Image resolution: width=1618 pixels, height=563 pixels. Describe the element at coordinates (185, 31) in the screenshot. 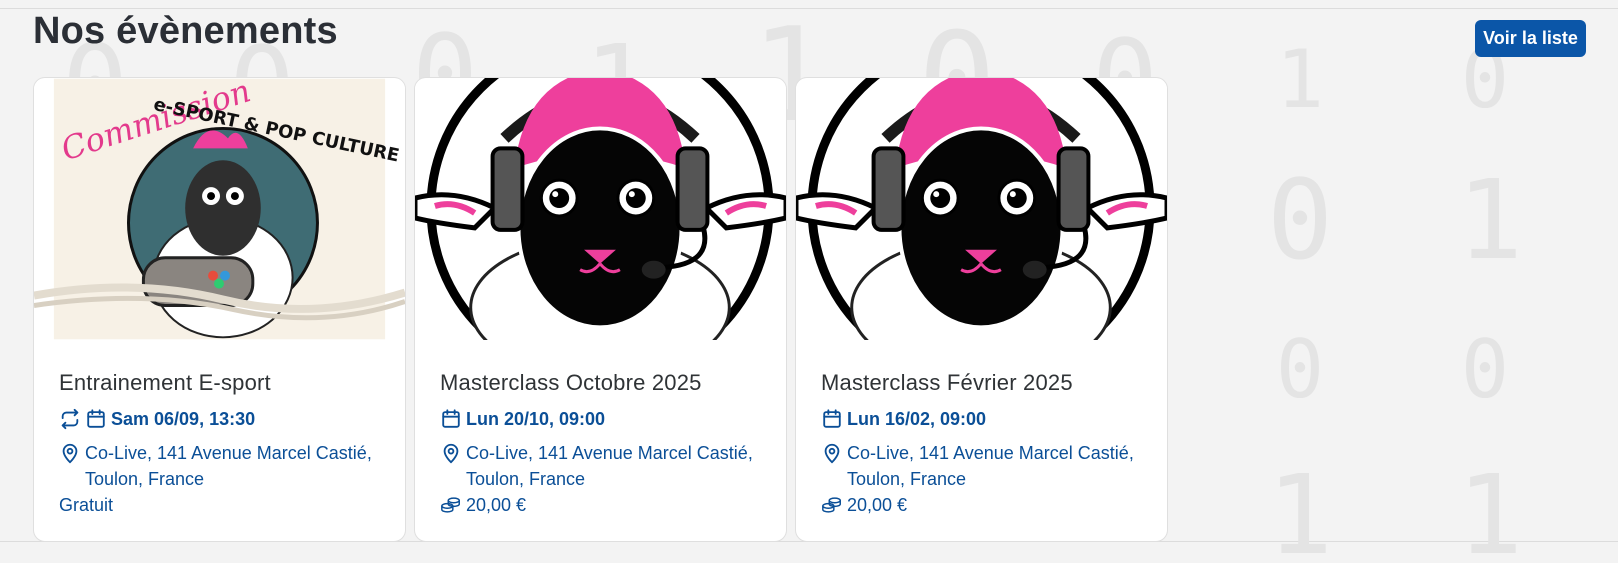

I see `section-title: Nos évènements` at that location.